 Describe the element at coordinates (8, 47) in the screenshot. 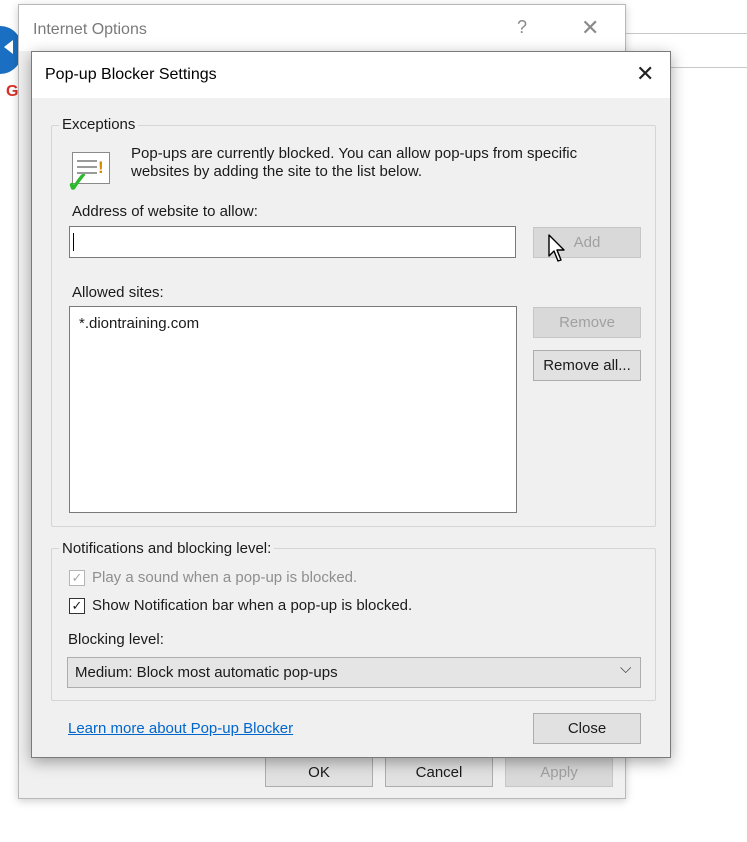

I see `back-arrow-icon` at that location.